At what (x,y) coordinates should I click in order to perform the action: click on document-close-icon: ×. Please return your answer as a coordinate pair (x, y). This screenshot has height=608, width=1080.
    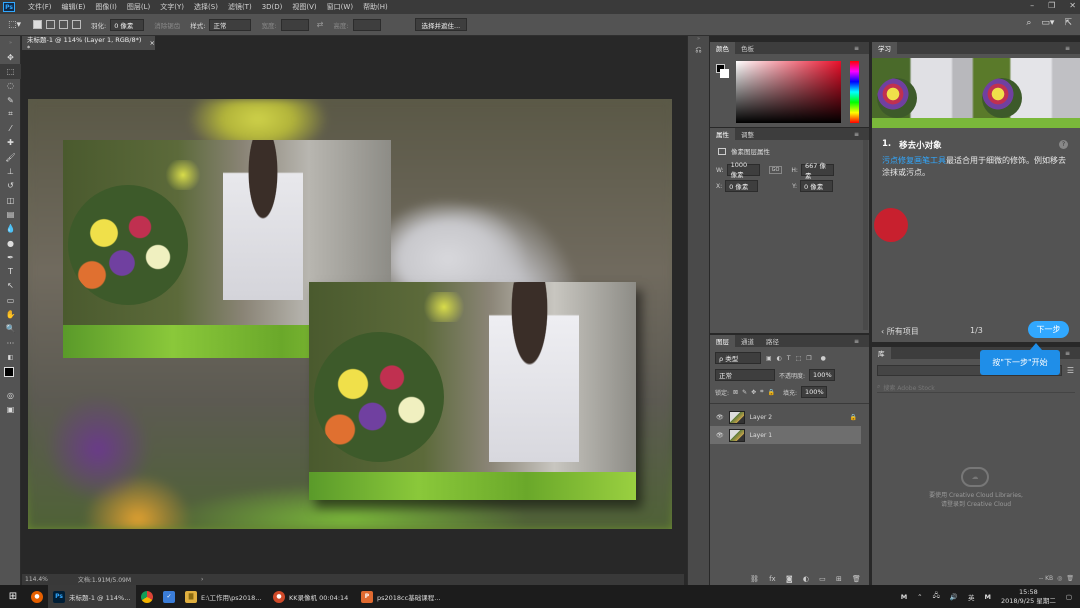
    Looking at the image, I should click on (152, 43).